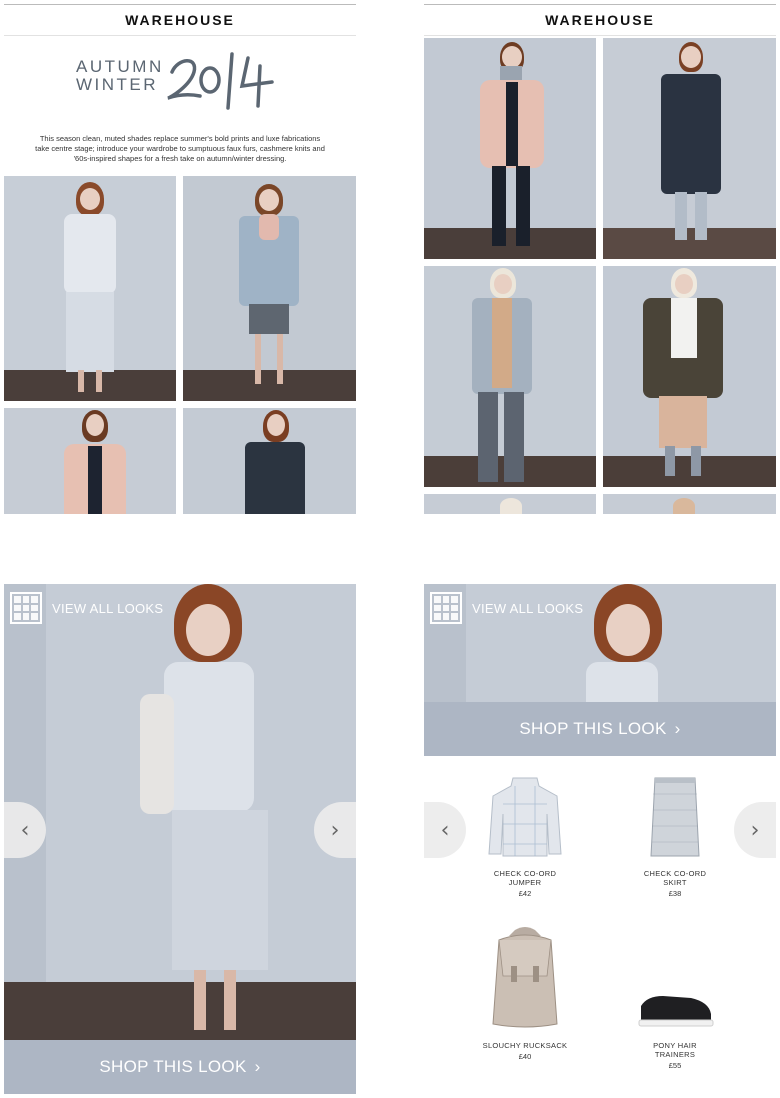 The height and width of the screenshot is (1098, 780). Describe the element at coordinates (675, 893) in the screenshot. I see `product-price: £38` at that location.